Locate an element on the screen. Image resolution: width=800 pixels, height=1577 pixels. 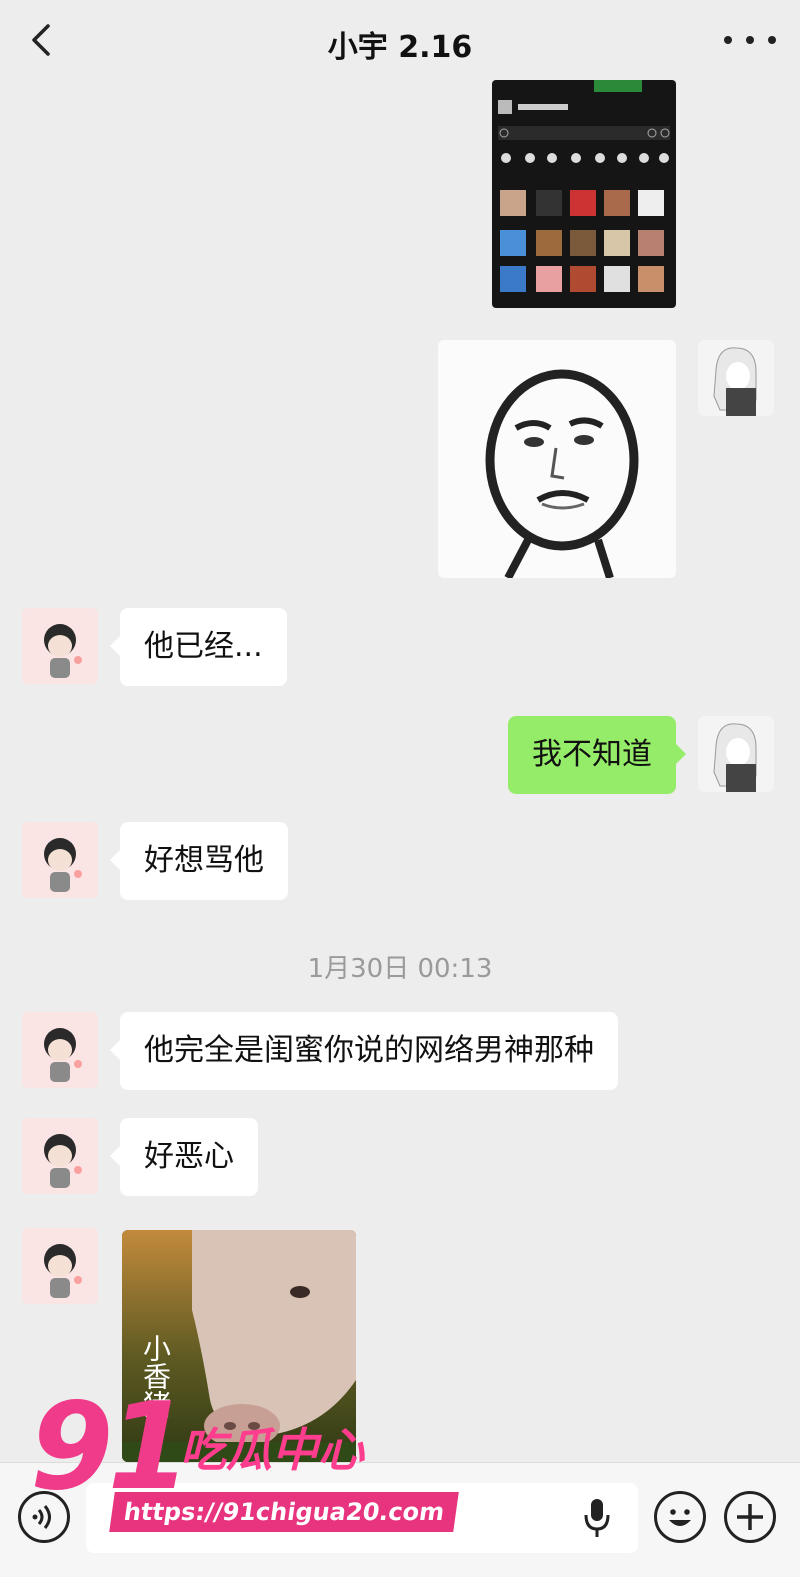
message-bubble-incoming: 好恶心 is located at coordinates (184, 1157).